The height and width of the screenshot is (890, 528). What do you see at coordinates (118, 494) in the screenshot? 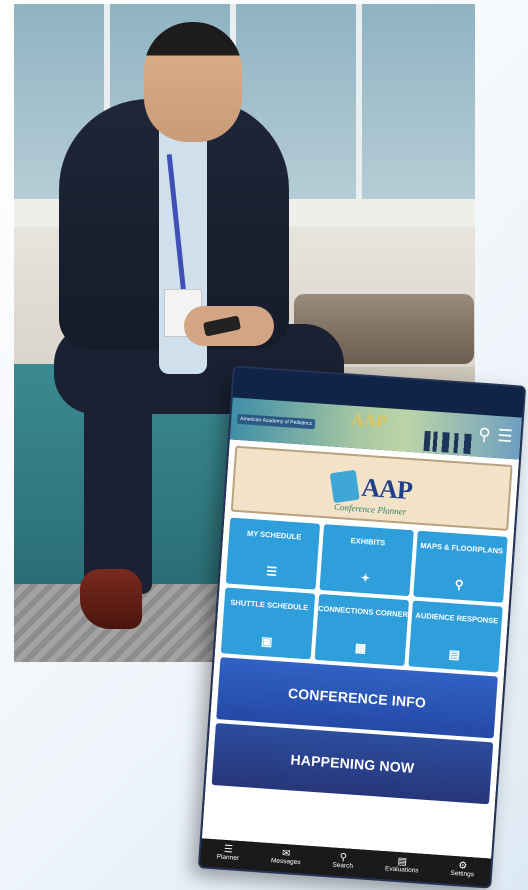
I see `person-shin` at bounding box center [118, 494].